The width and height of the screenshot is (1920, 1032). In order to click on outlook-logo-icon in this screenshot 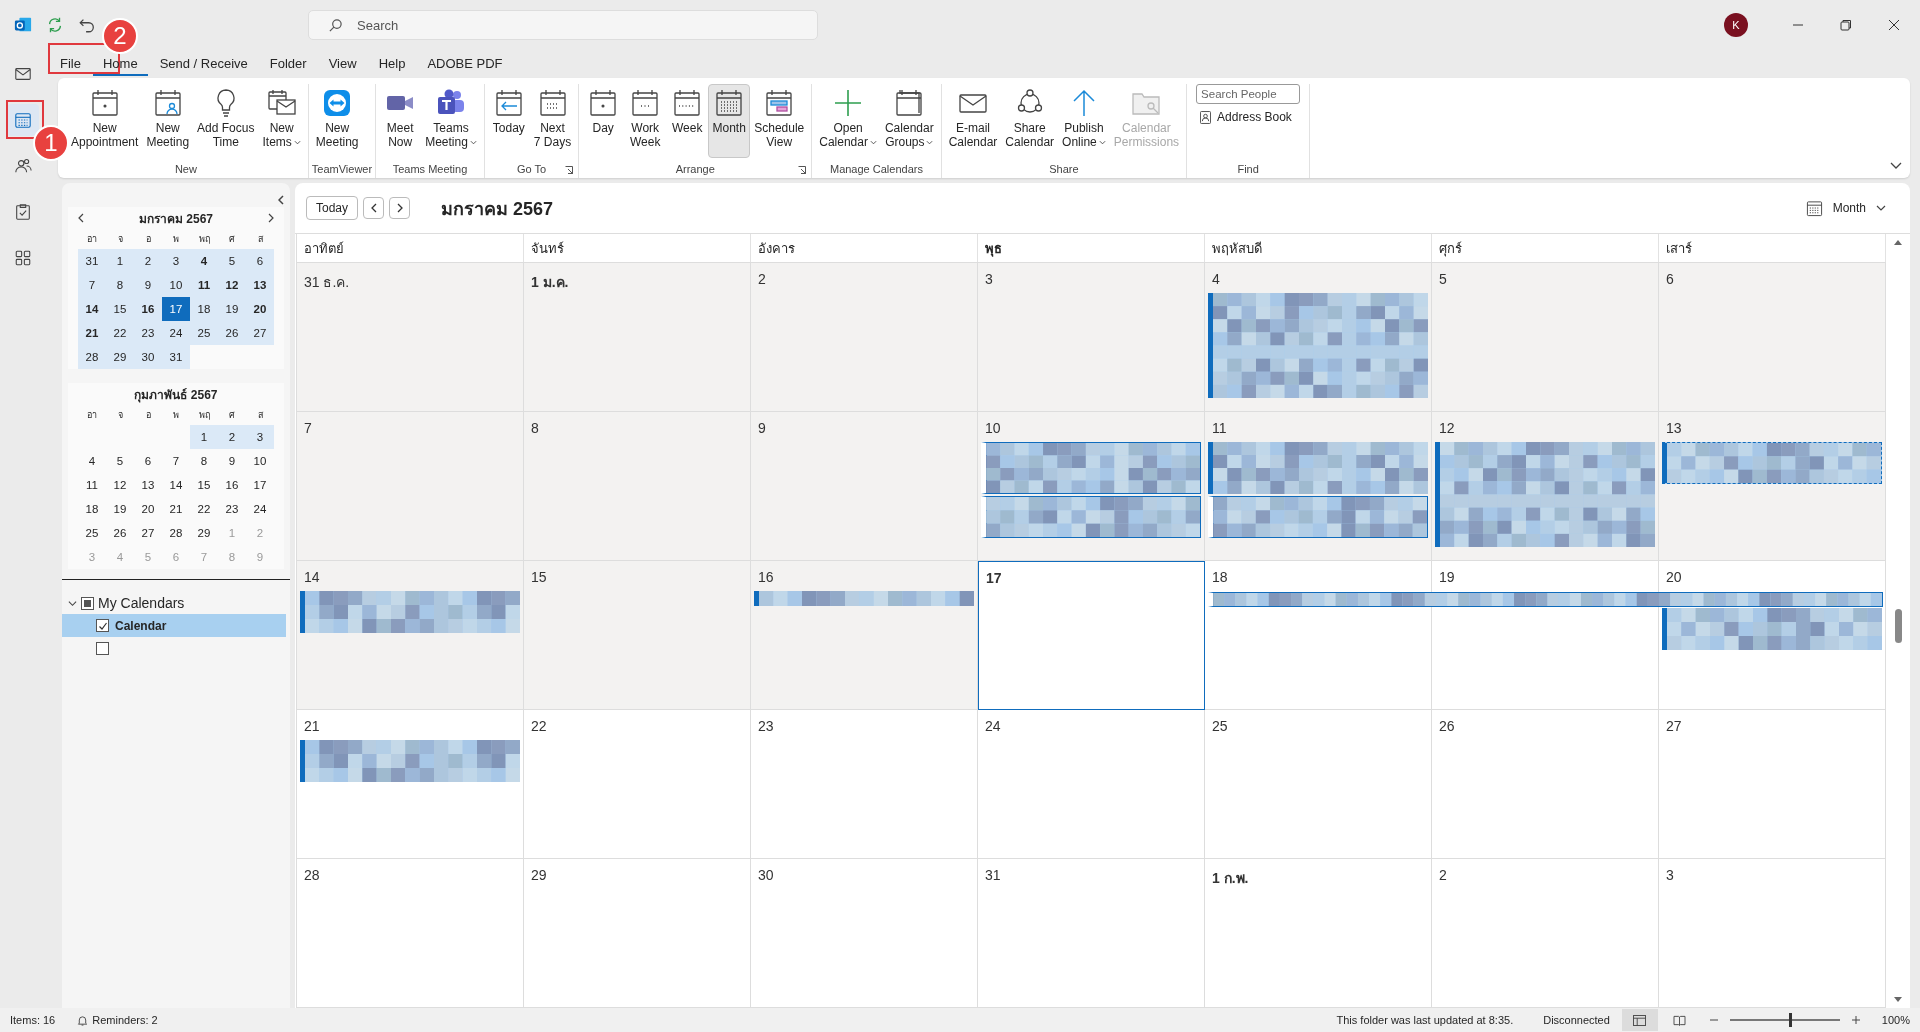, I will do `click(23, 25)`.